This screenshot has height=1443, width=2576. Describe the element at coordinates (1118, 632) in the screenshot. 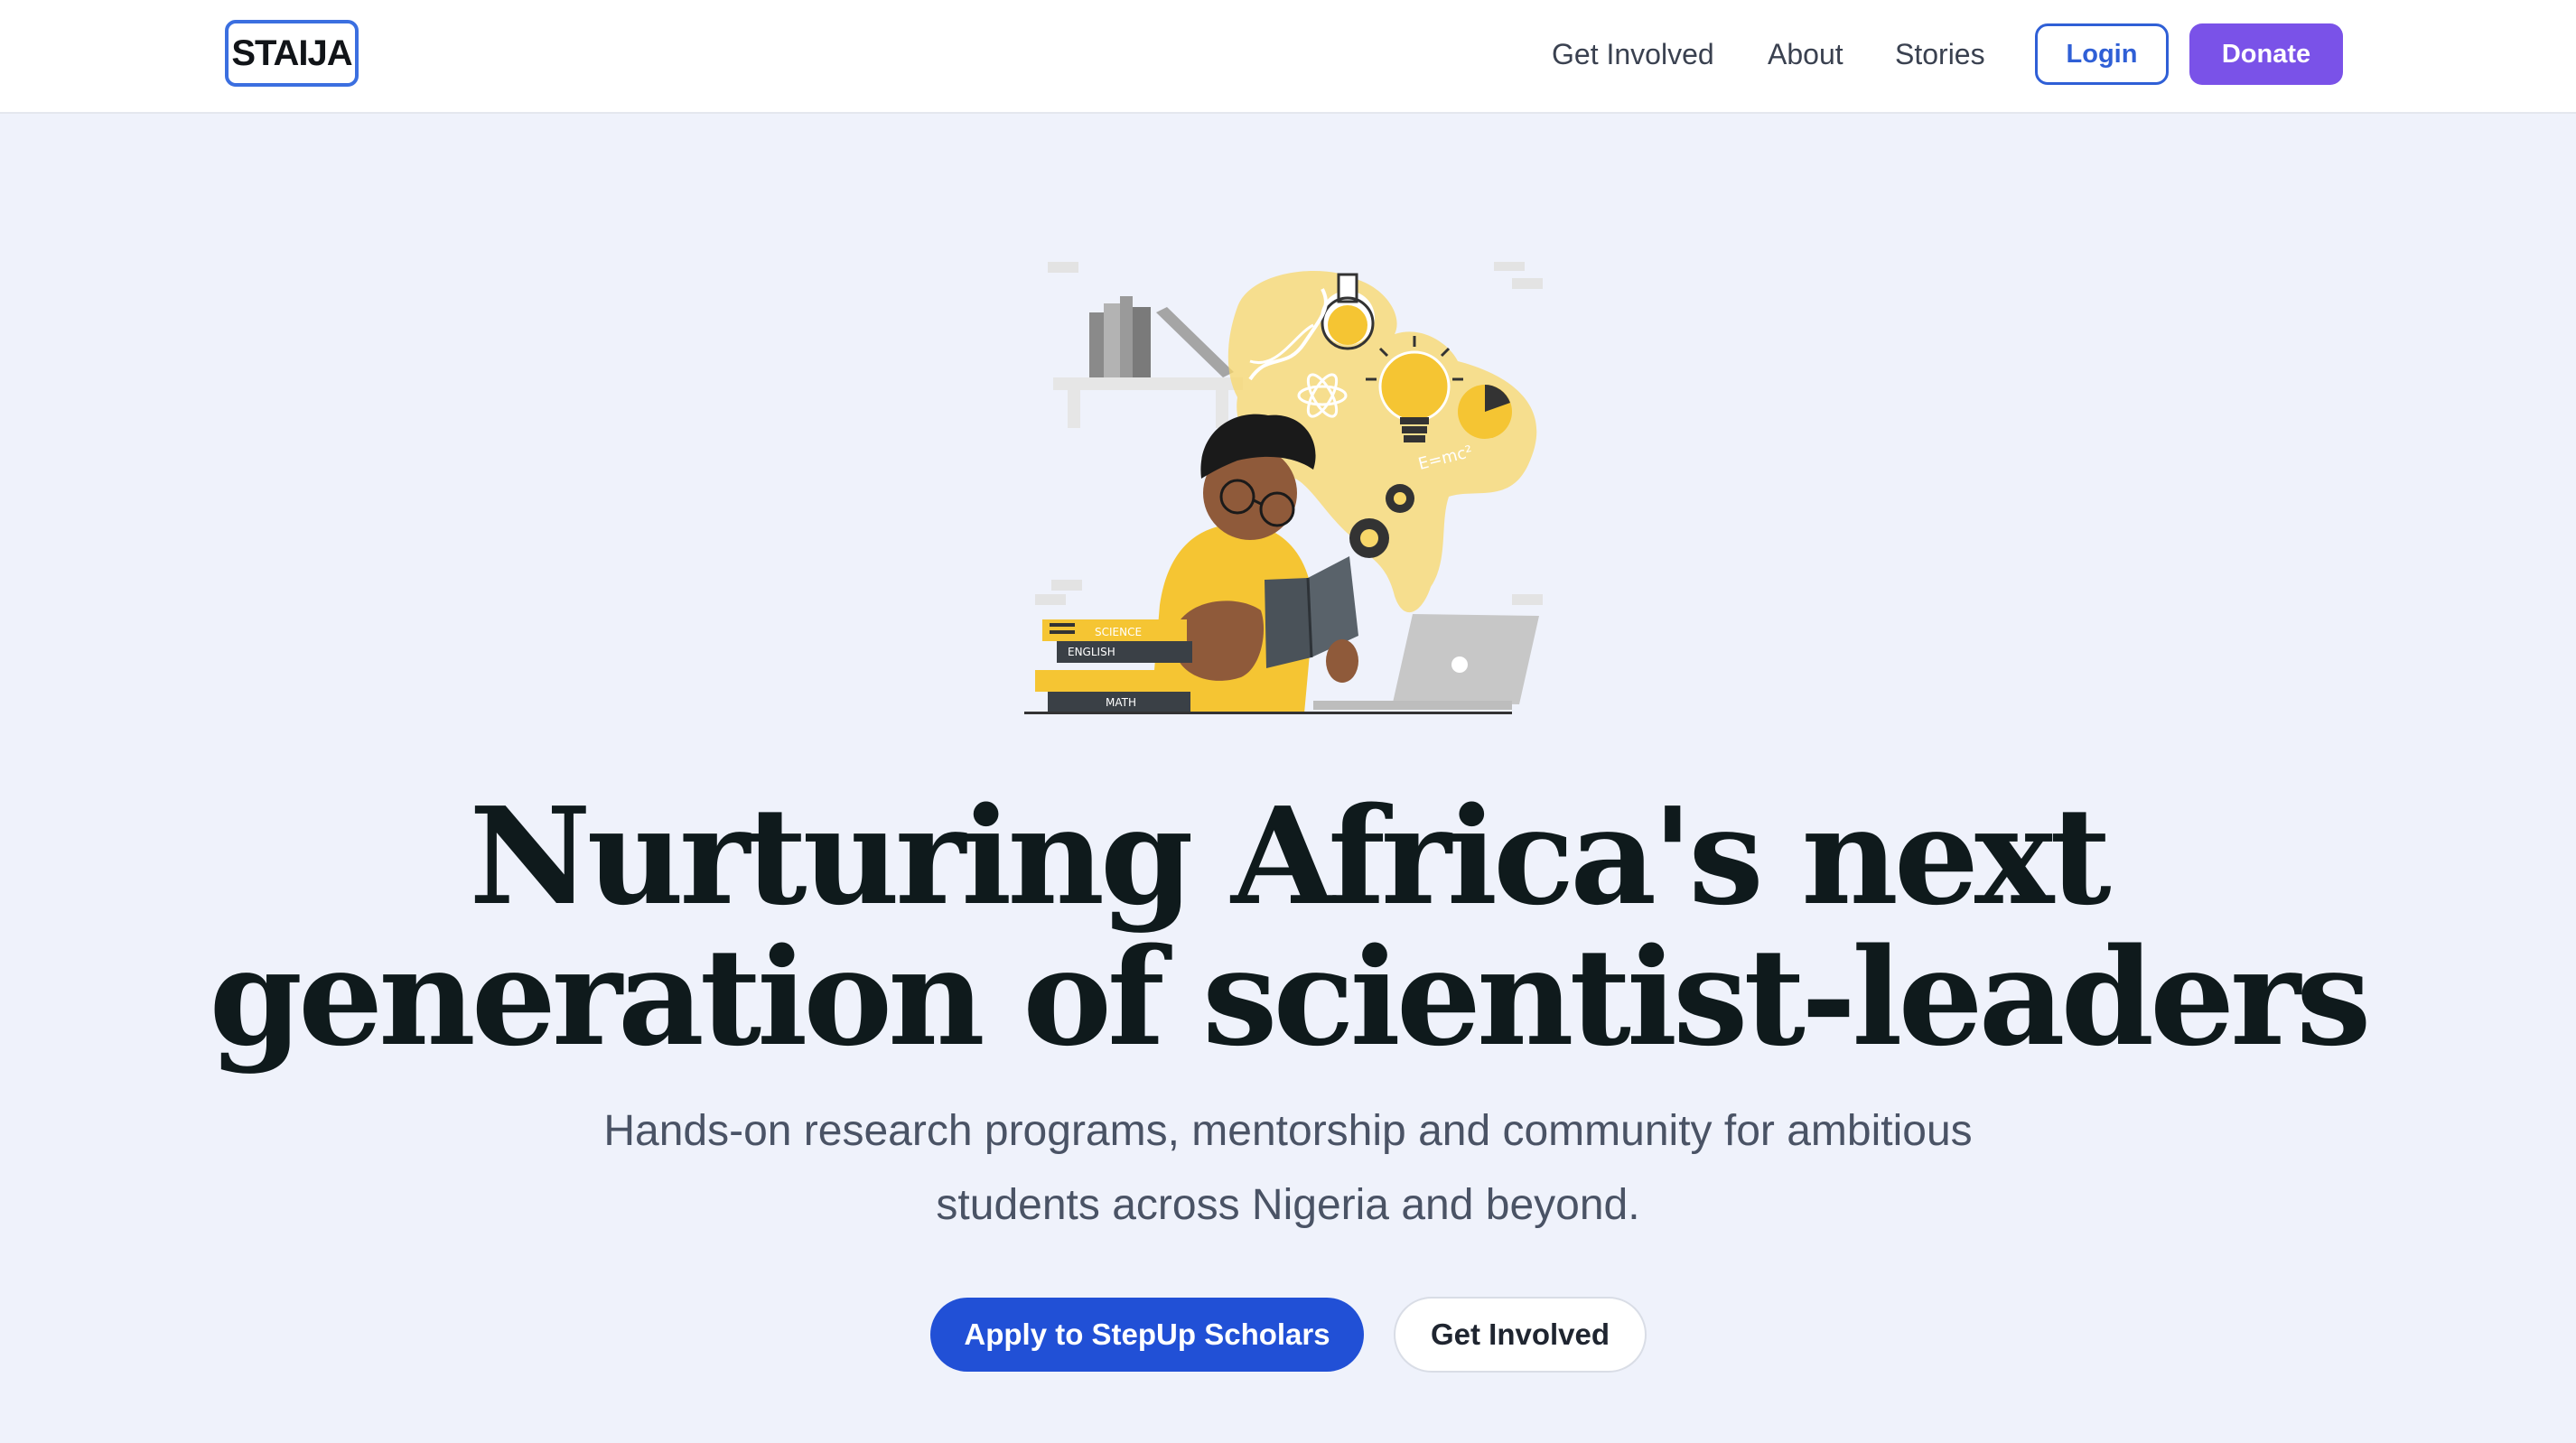

I see `book-label-science: SCIENCE` at that location.